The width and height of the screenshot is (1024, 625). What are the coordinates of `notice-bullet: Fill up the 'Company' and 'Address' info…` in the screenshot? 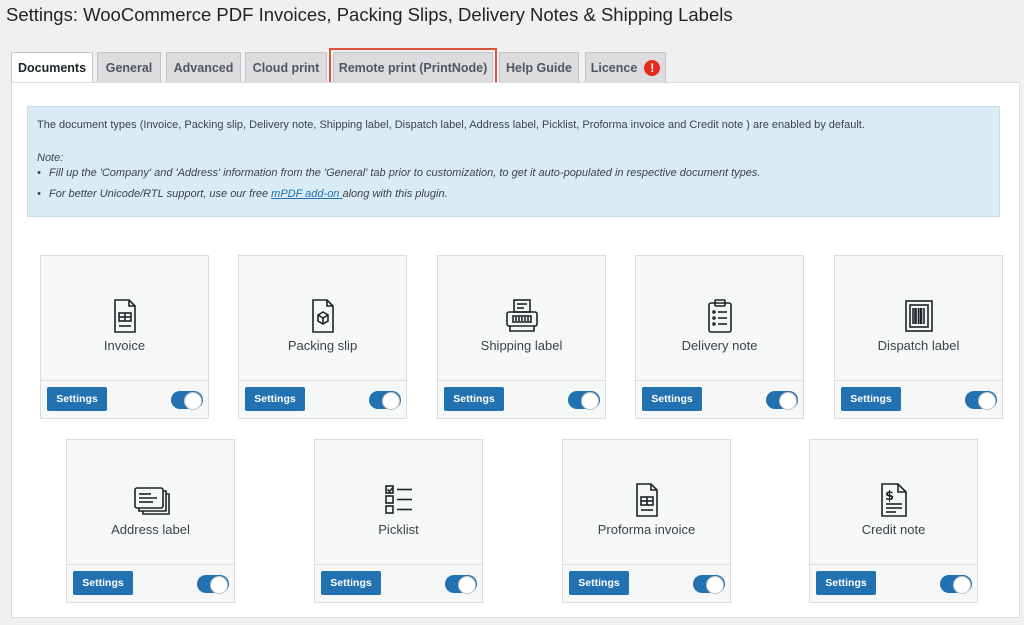 It's located at (398, 177).